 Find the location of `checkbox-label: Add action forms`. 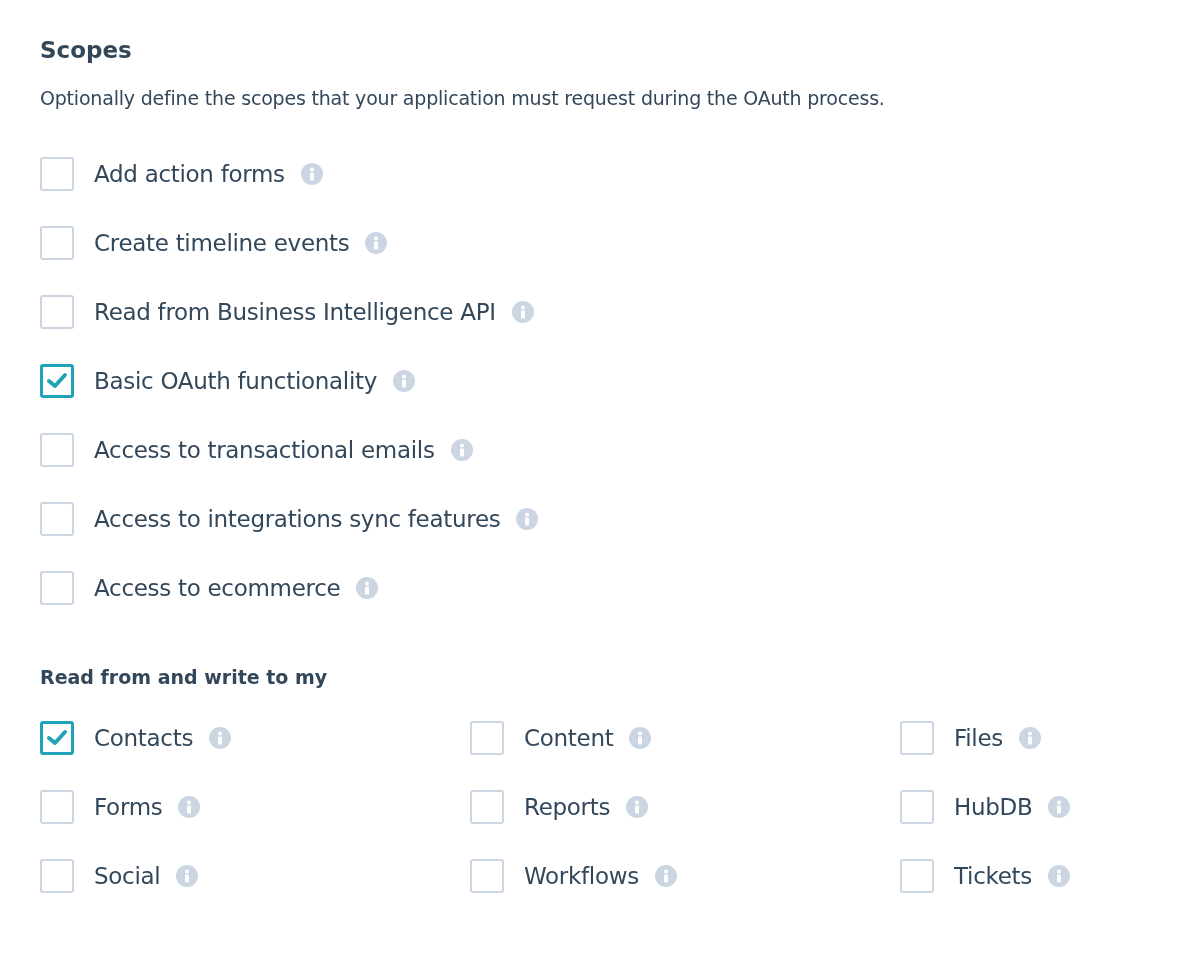

checkbox-label: Add action forms is located at coordinates (189, 174).